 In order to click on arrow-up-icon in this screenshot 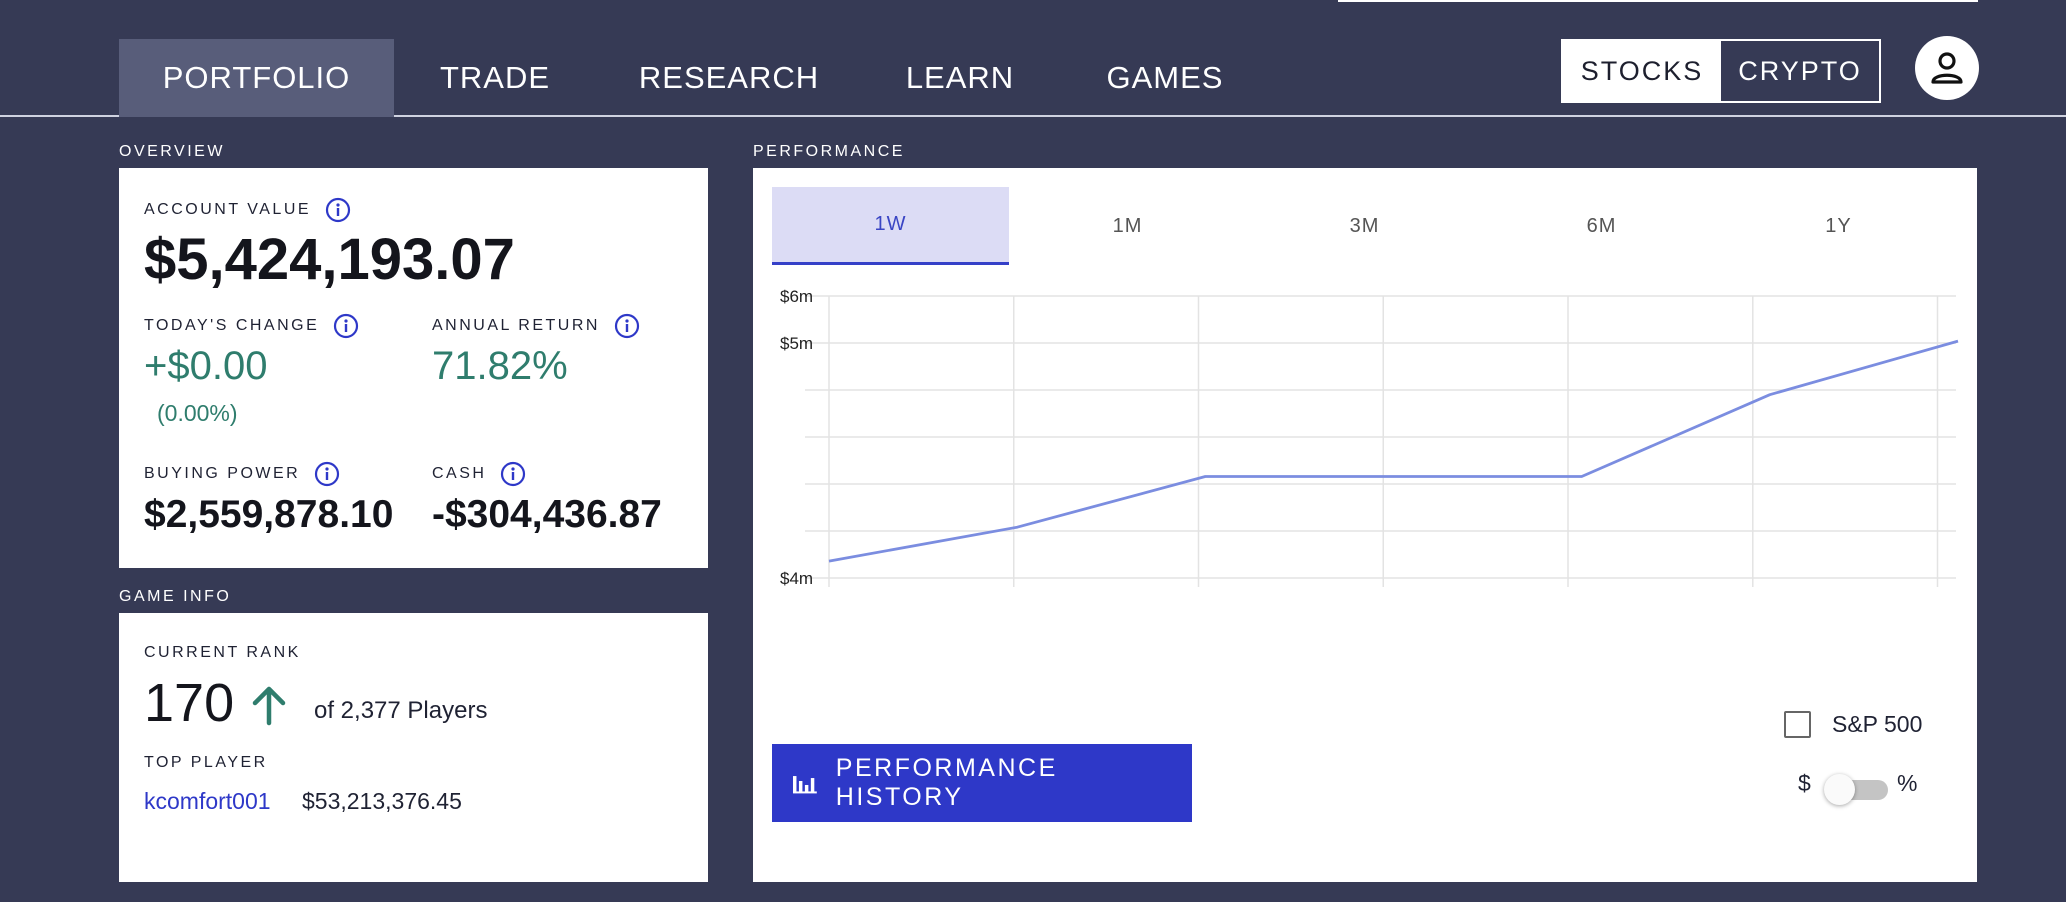, I will do `click(269, 706)`.